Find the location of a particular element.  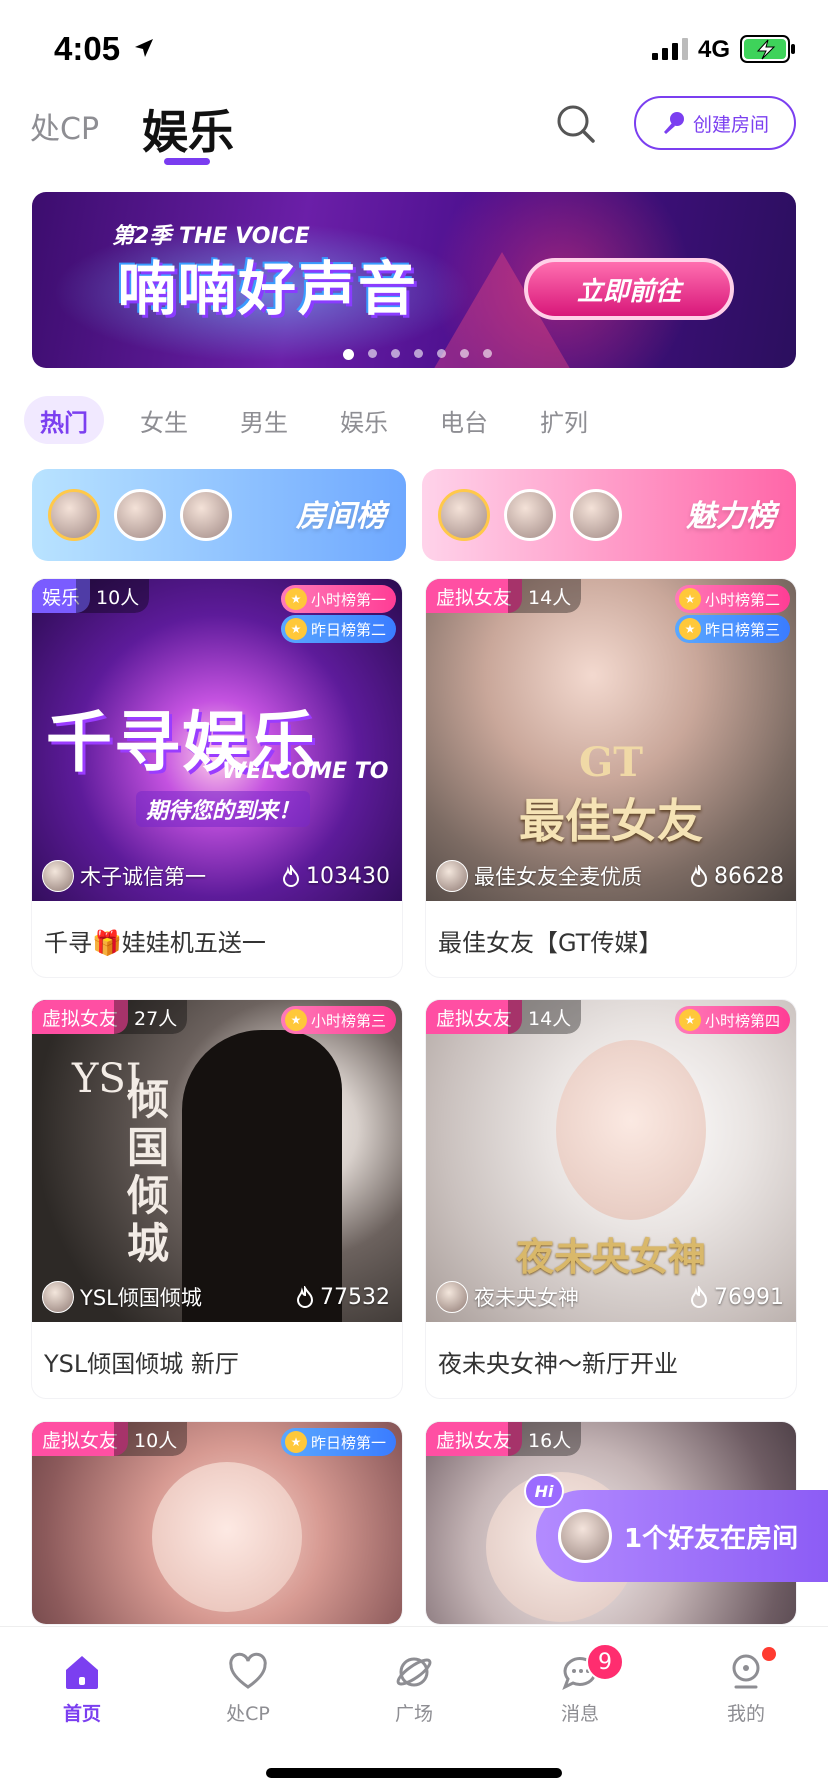

friends-in-room-text: 1个好友在房间 is located at coordinates (711, 1538).